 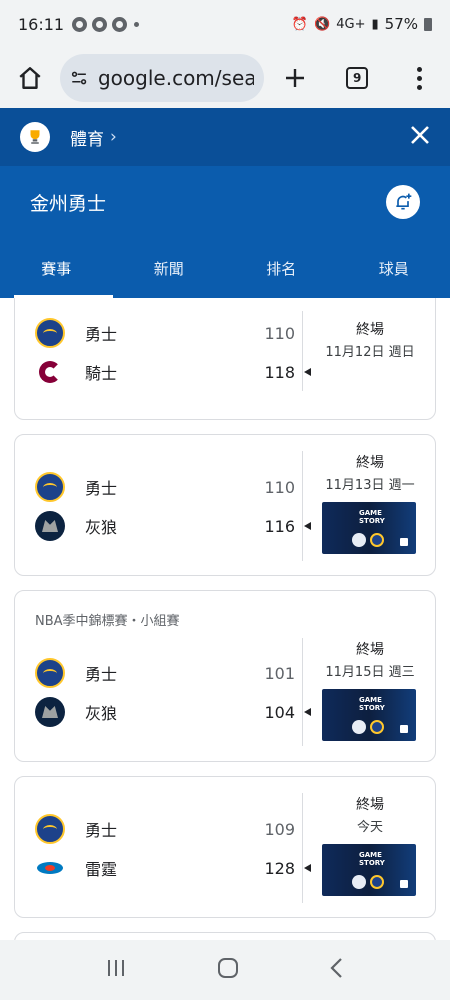 What do you see at coordinates (300, 24) in the screenshot?
I see `alarm-icon: ⏰` at bounding box center [300, 24].